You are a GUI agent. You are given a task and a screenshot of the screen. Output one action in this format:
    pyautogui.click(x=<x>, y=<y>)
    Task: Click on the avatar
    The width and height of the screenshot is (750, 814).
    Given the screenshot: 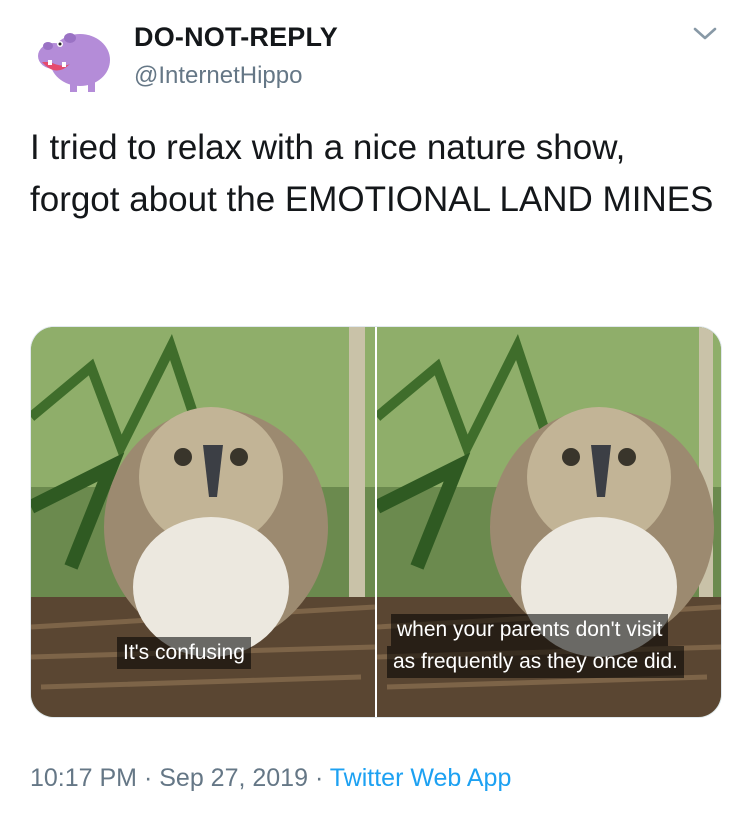 What is the action you would take?
    pyautogui.click(x=72, y=58)
    